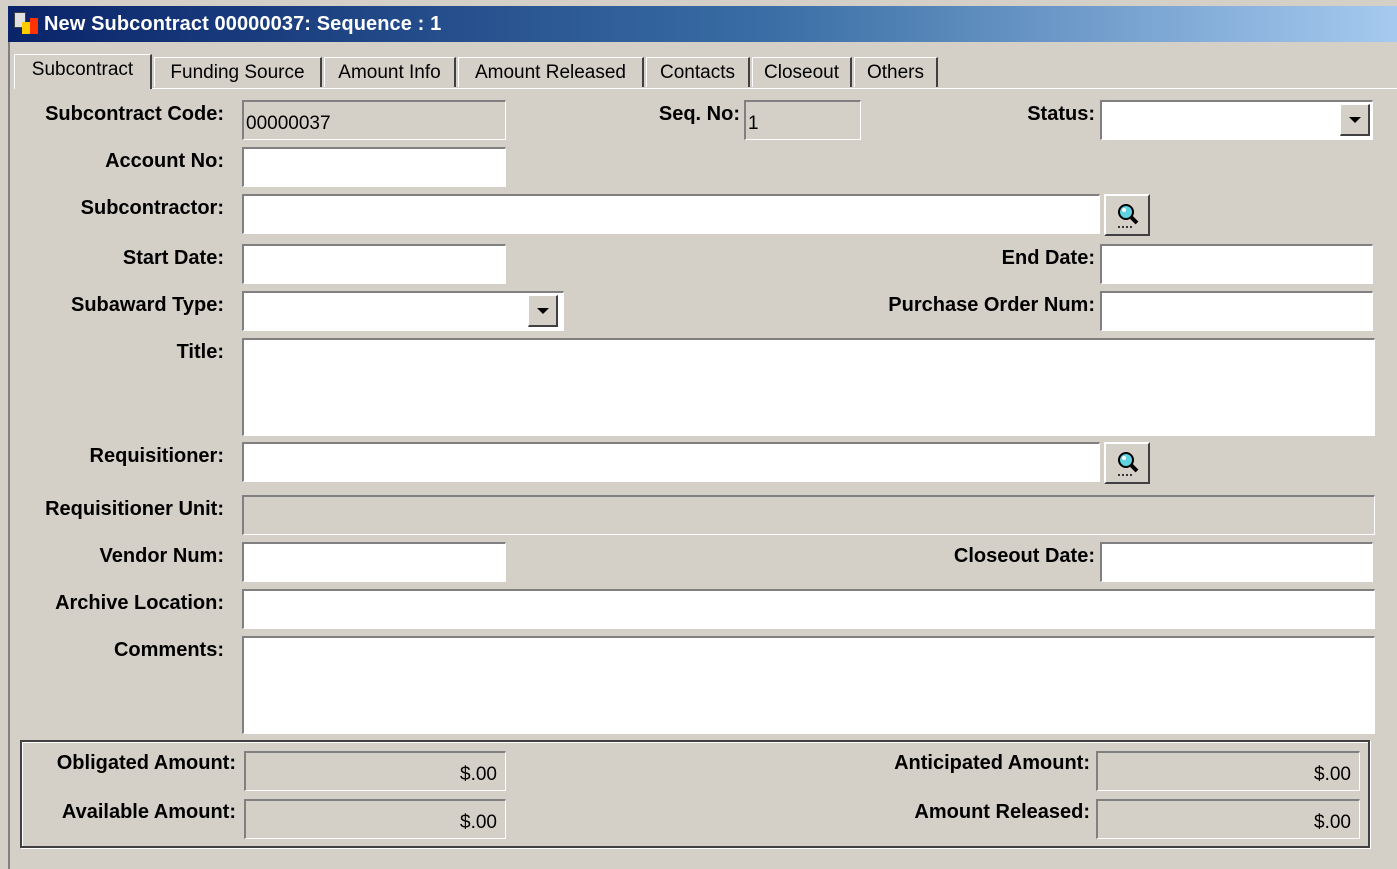 The height and width of the screenshot is (869, 1397). What do you see at coordinates (992, 763) in the screenshot?
I see `anticipated-amount-label: Anticipated Amount:` at bounding box center [992, 763].